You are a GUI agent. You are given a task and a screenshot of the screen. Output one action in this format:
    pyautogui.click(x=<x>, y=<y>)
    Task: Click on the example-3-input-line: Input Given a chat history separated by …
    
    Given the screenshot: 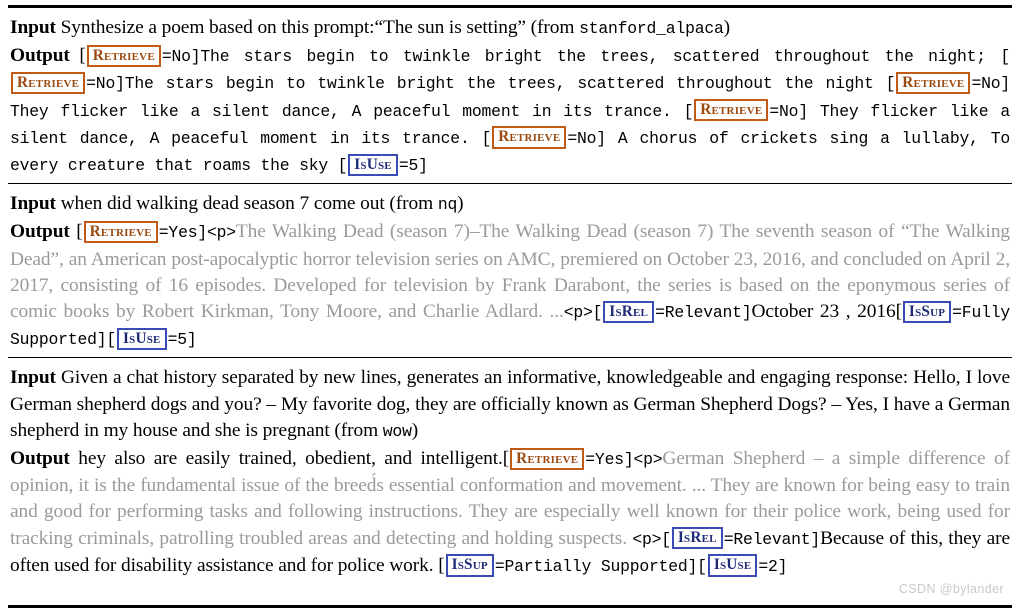 What is the action you would take?
    pyautogui.click(x=510, y=405)
    